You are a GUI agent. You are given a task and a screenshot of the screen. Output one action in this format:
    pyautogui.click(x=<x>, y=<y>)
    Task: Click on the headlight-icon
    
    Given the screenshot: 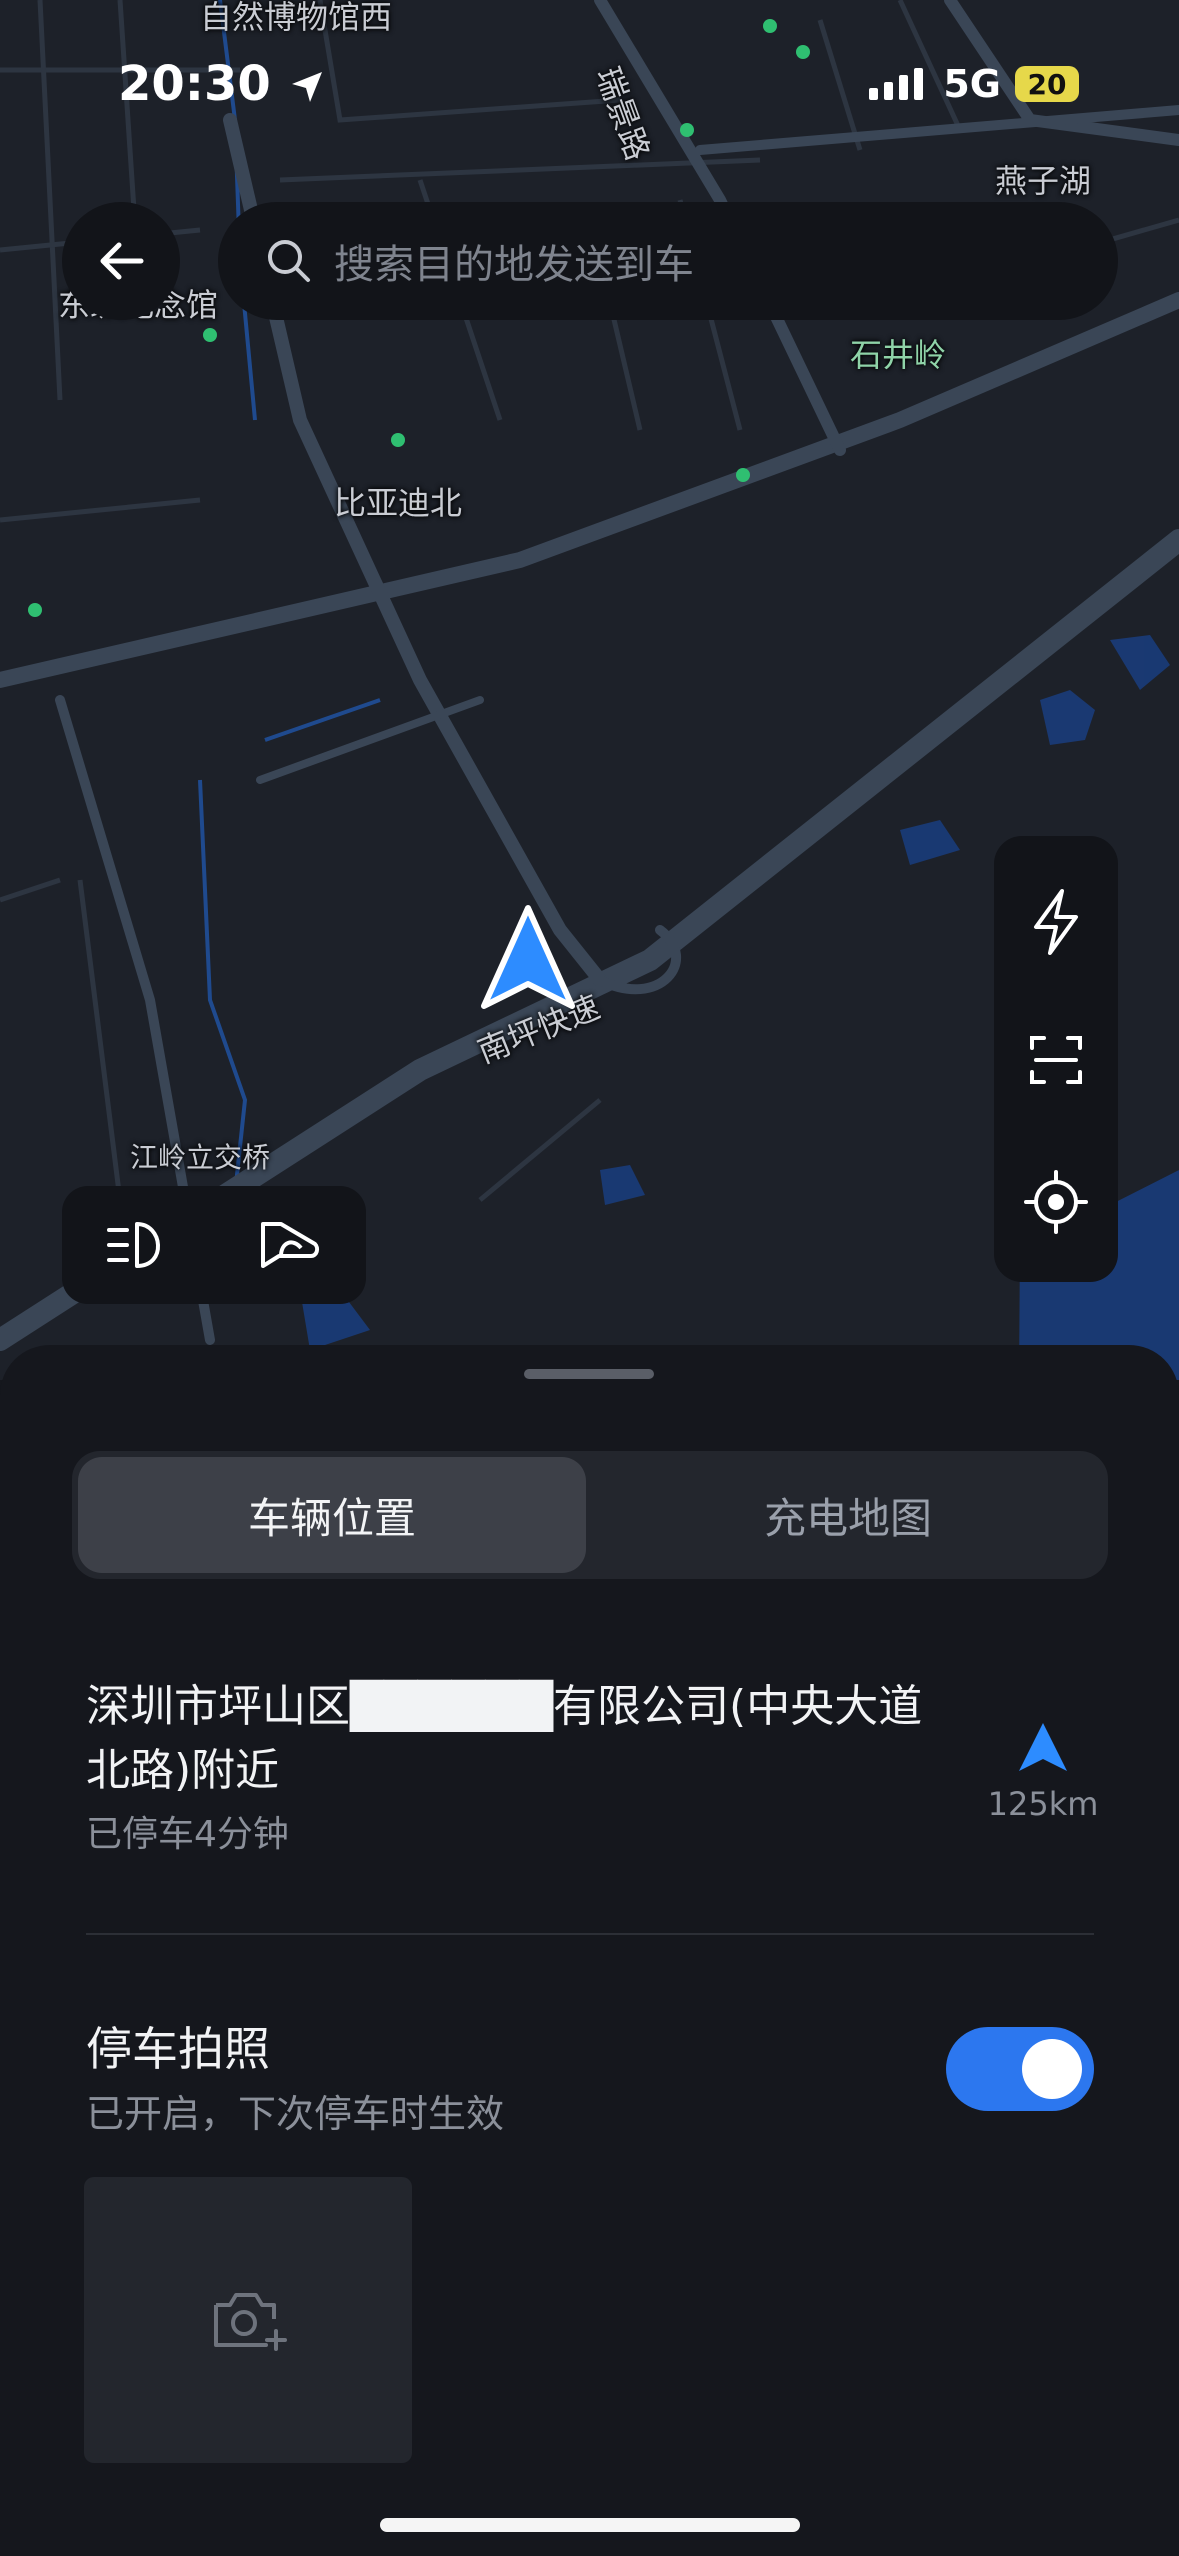 What is the action you would take?
    pyautogui.click(x=133, y=1245)
    